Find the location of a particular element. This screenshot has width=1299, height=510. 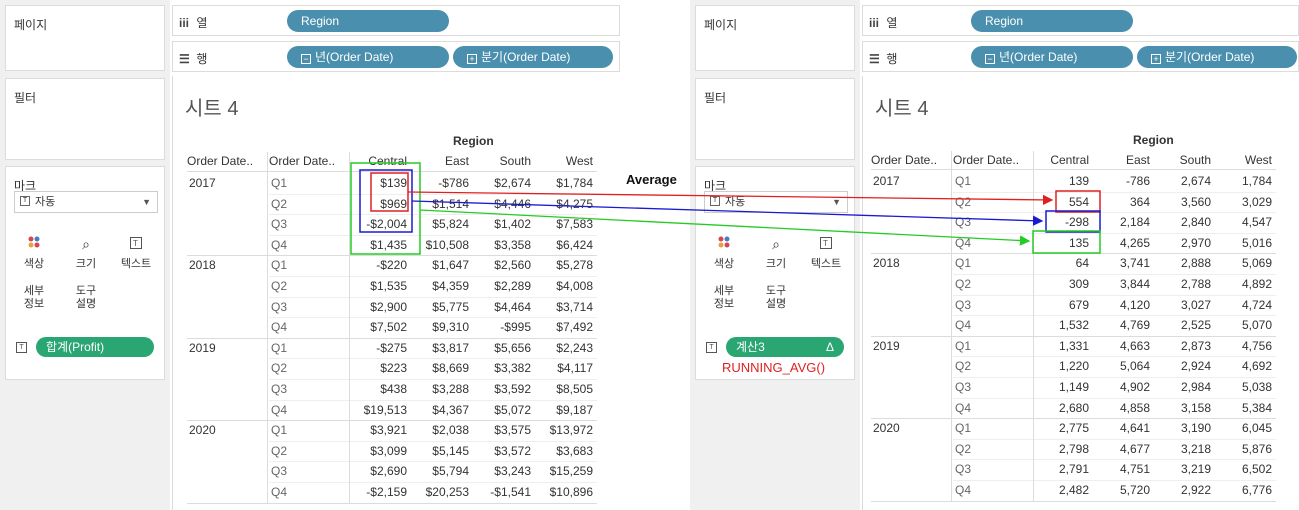

year-label: 2020 is located at coordinates (202, 430).